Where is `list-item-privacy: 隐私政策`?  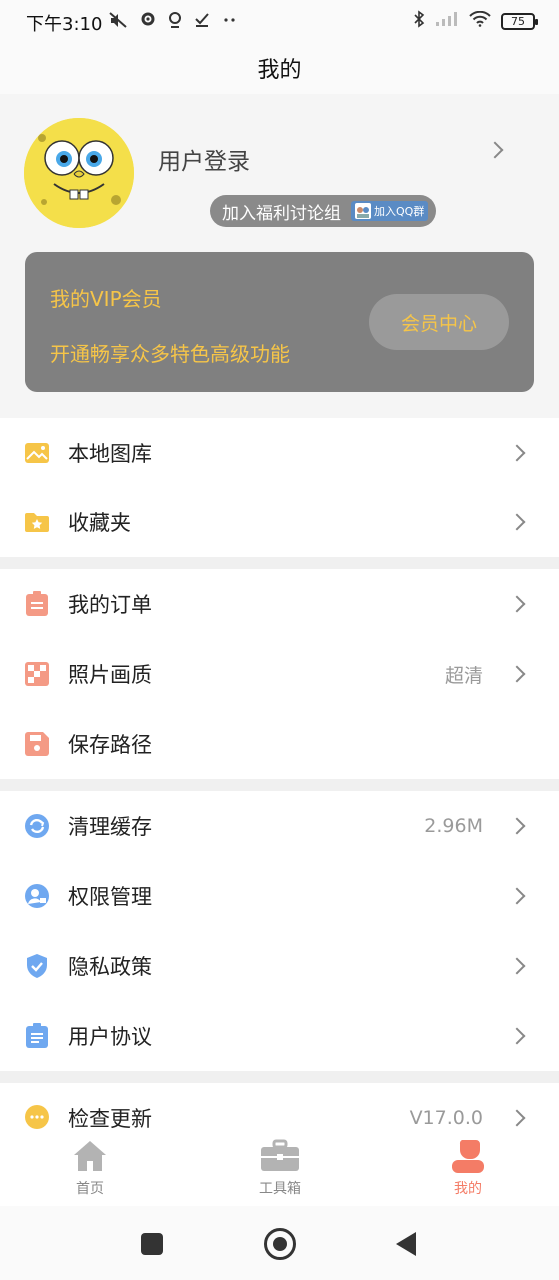
list-item-privacy: 隐私政策 is located at coordinates (279, 966).